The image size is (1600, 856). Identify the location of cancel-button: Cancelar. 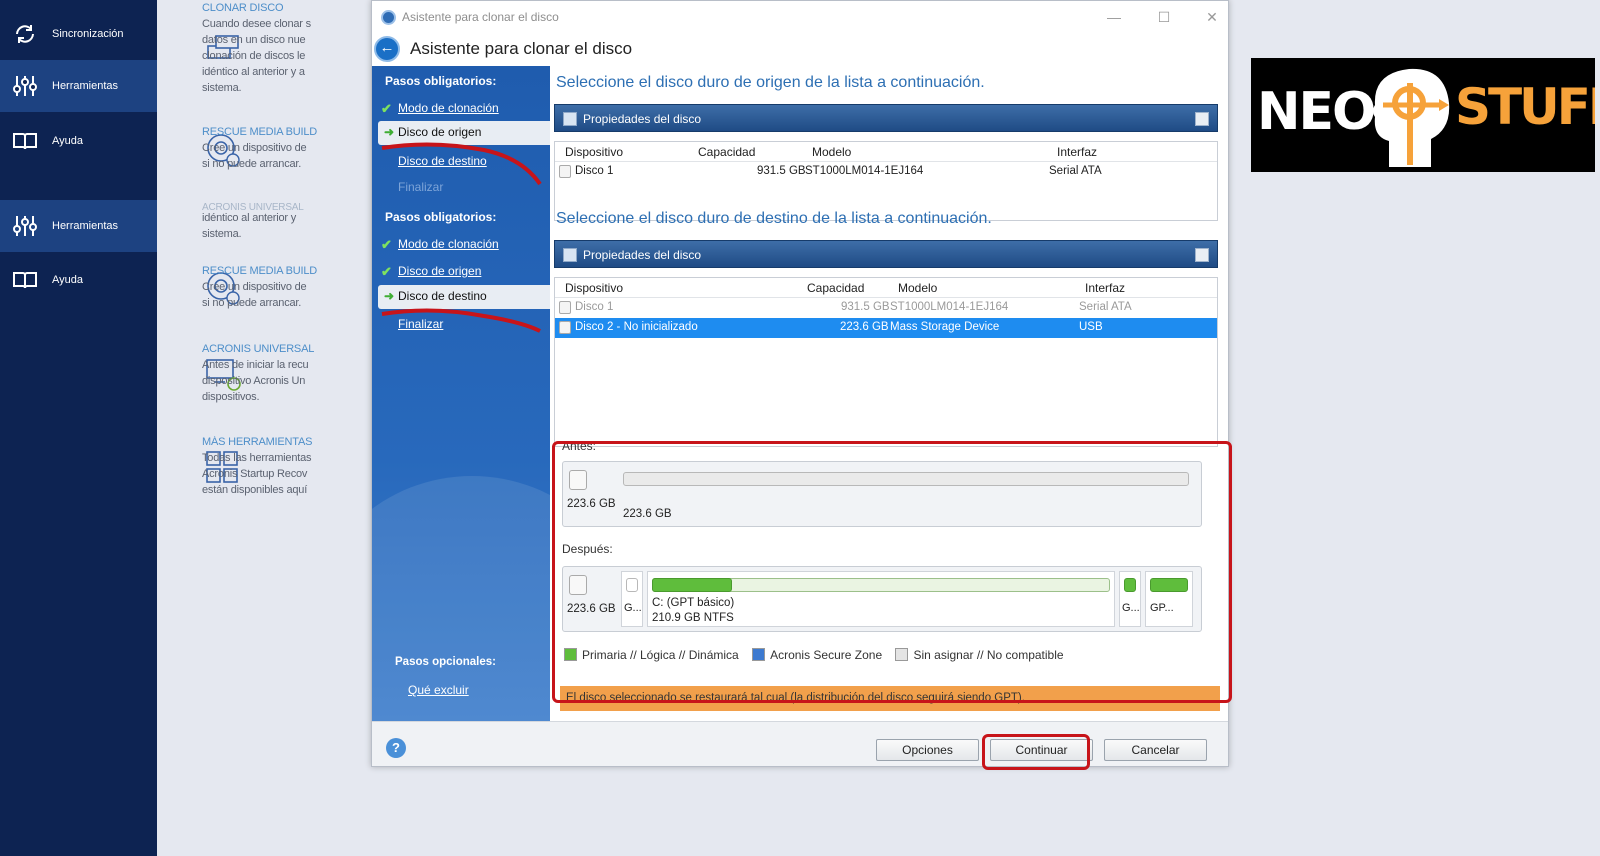
(1155, 750).